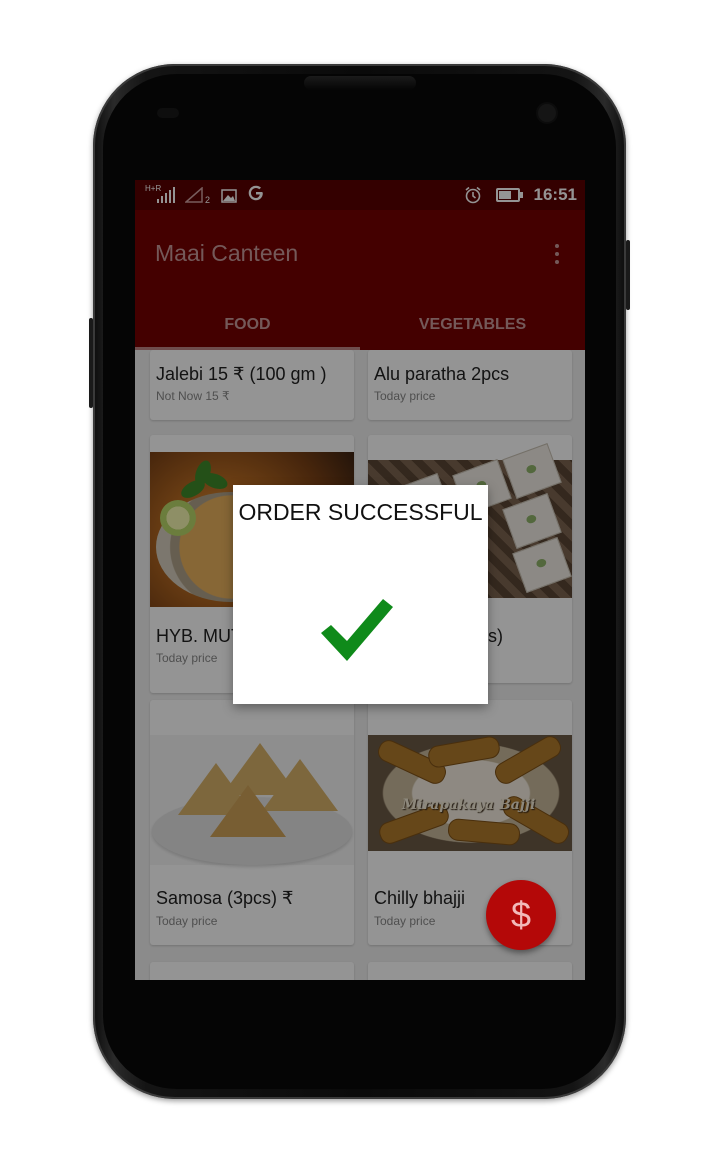  I want to click on volume-button, so click(91, 363).